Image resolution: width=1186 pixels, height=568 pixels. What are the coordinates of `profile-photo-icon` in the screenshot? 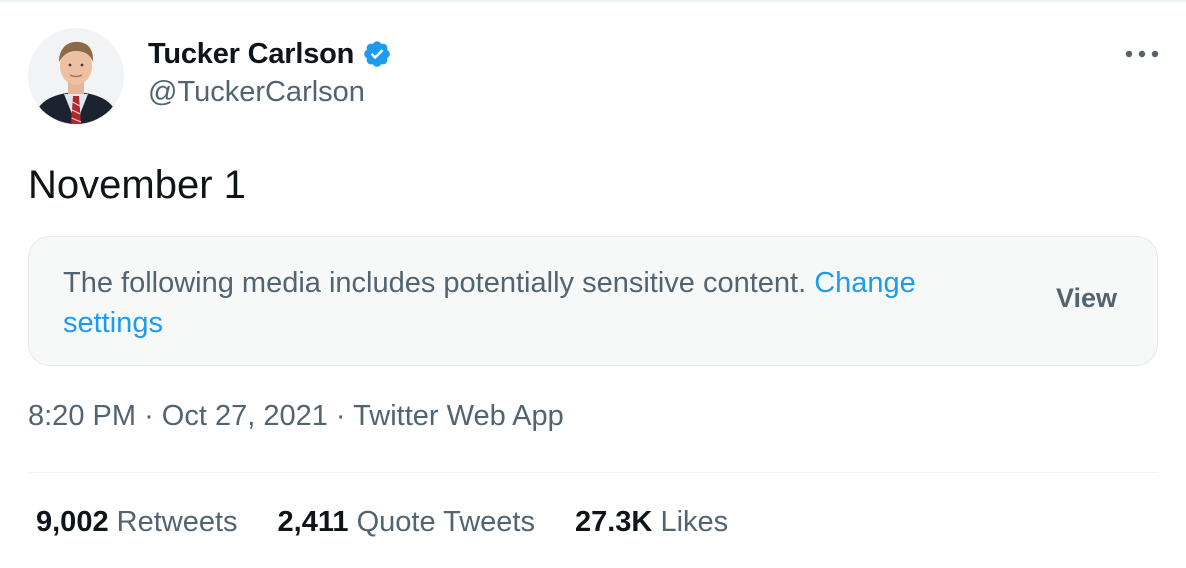 It's located at (76, 76).